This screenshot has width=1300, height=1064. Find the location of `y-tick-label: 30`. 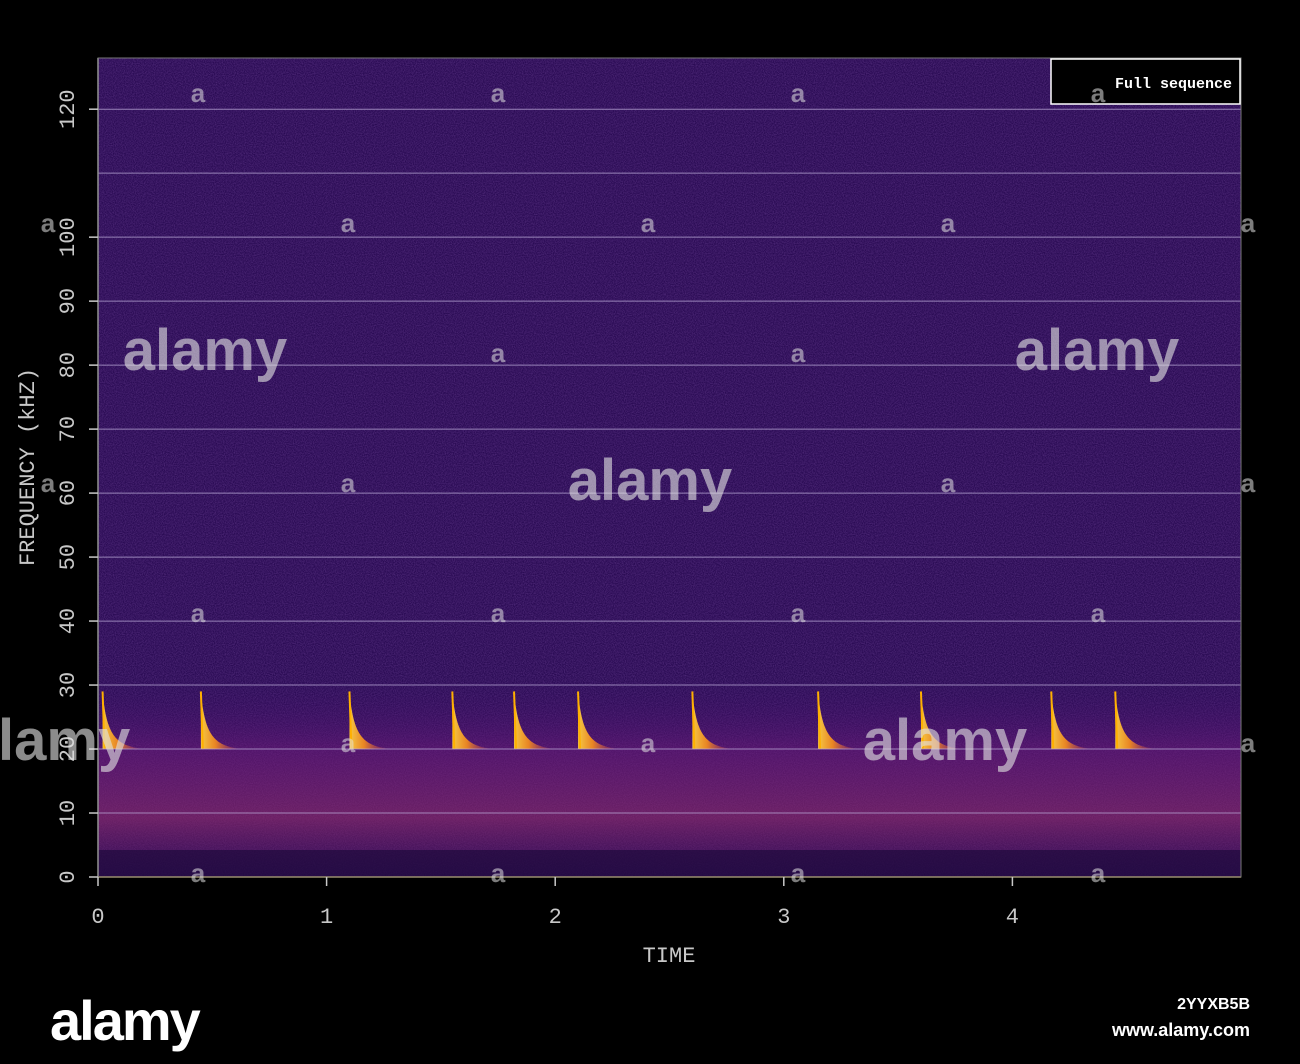

y-tick-label: 30 is located at coordinates (68, 685).